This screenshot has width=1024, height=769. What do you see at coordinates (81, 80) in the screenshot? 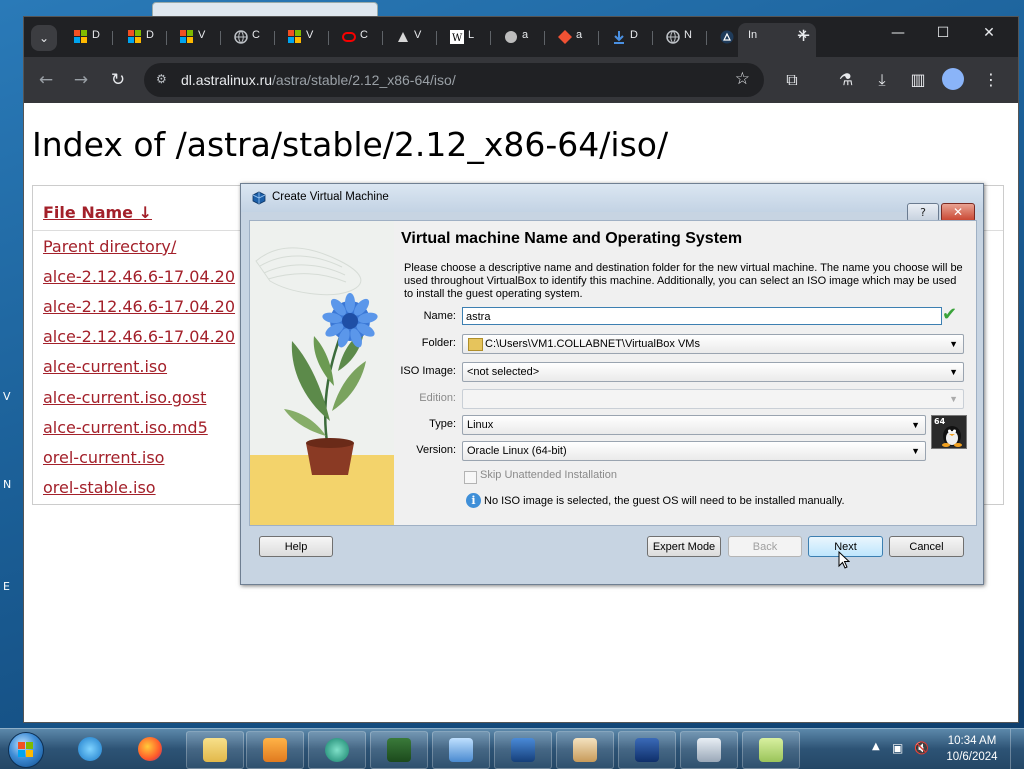
I see `forward-arrow-icon: →` at bounding box center [81, 80].